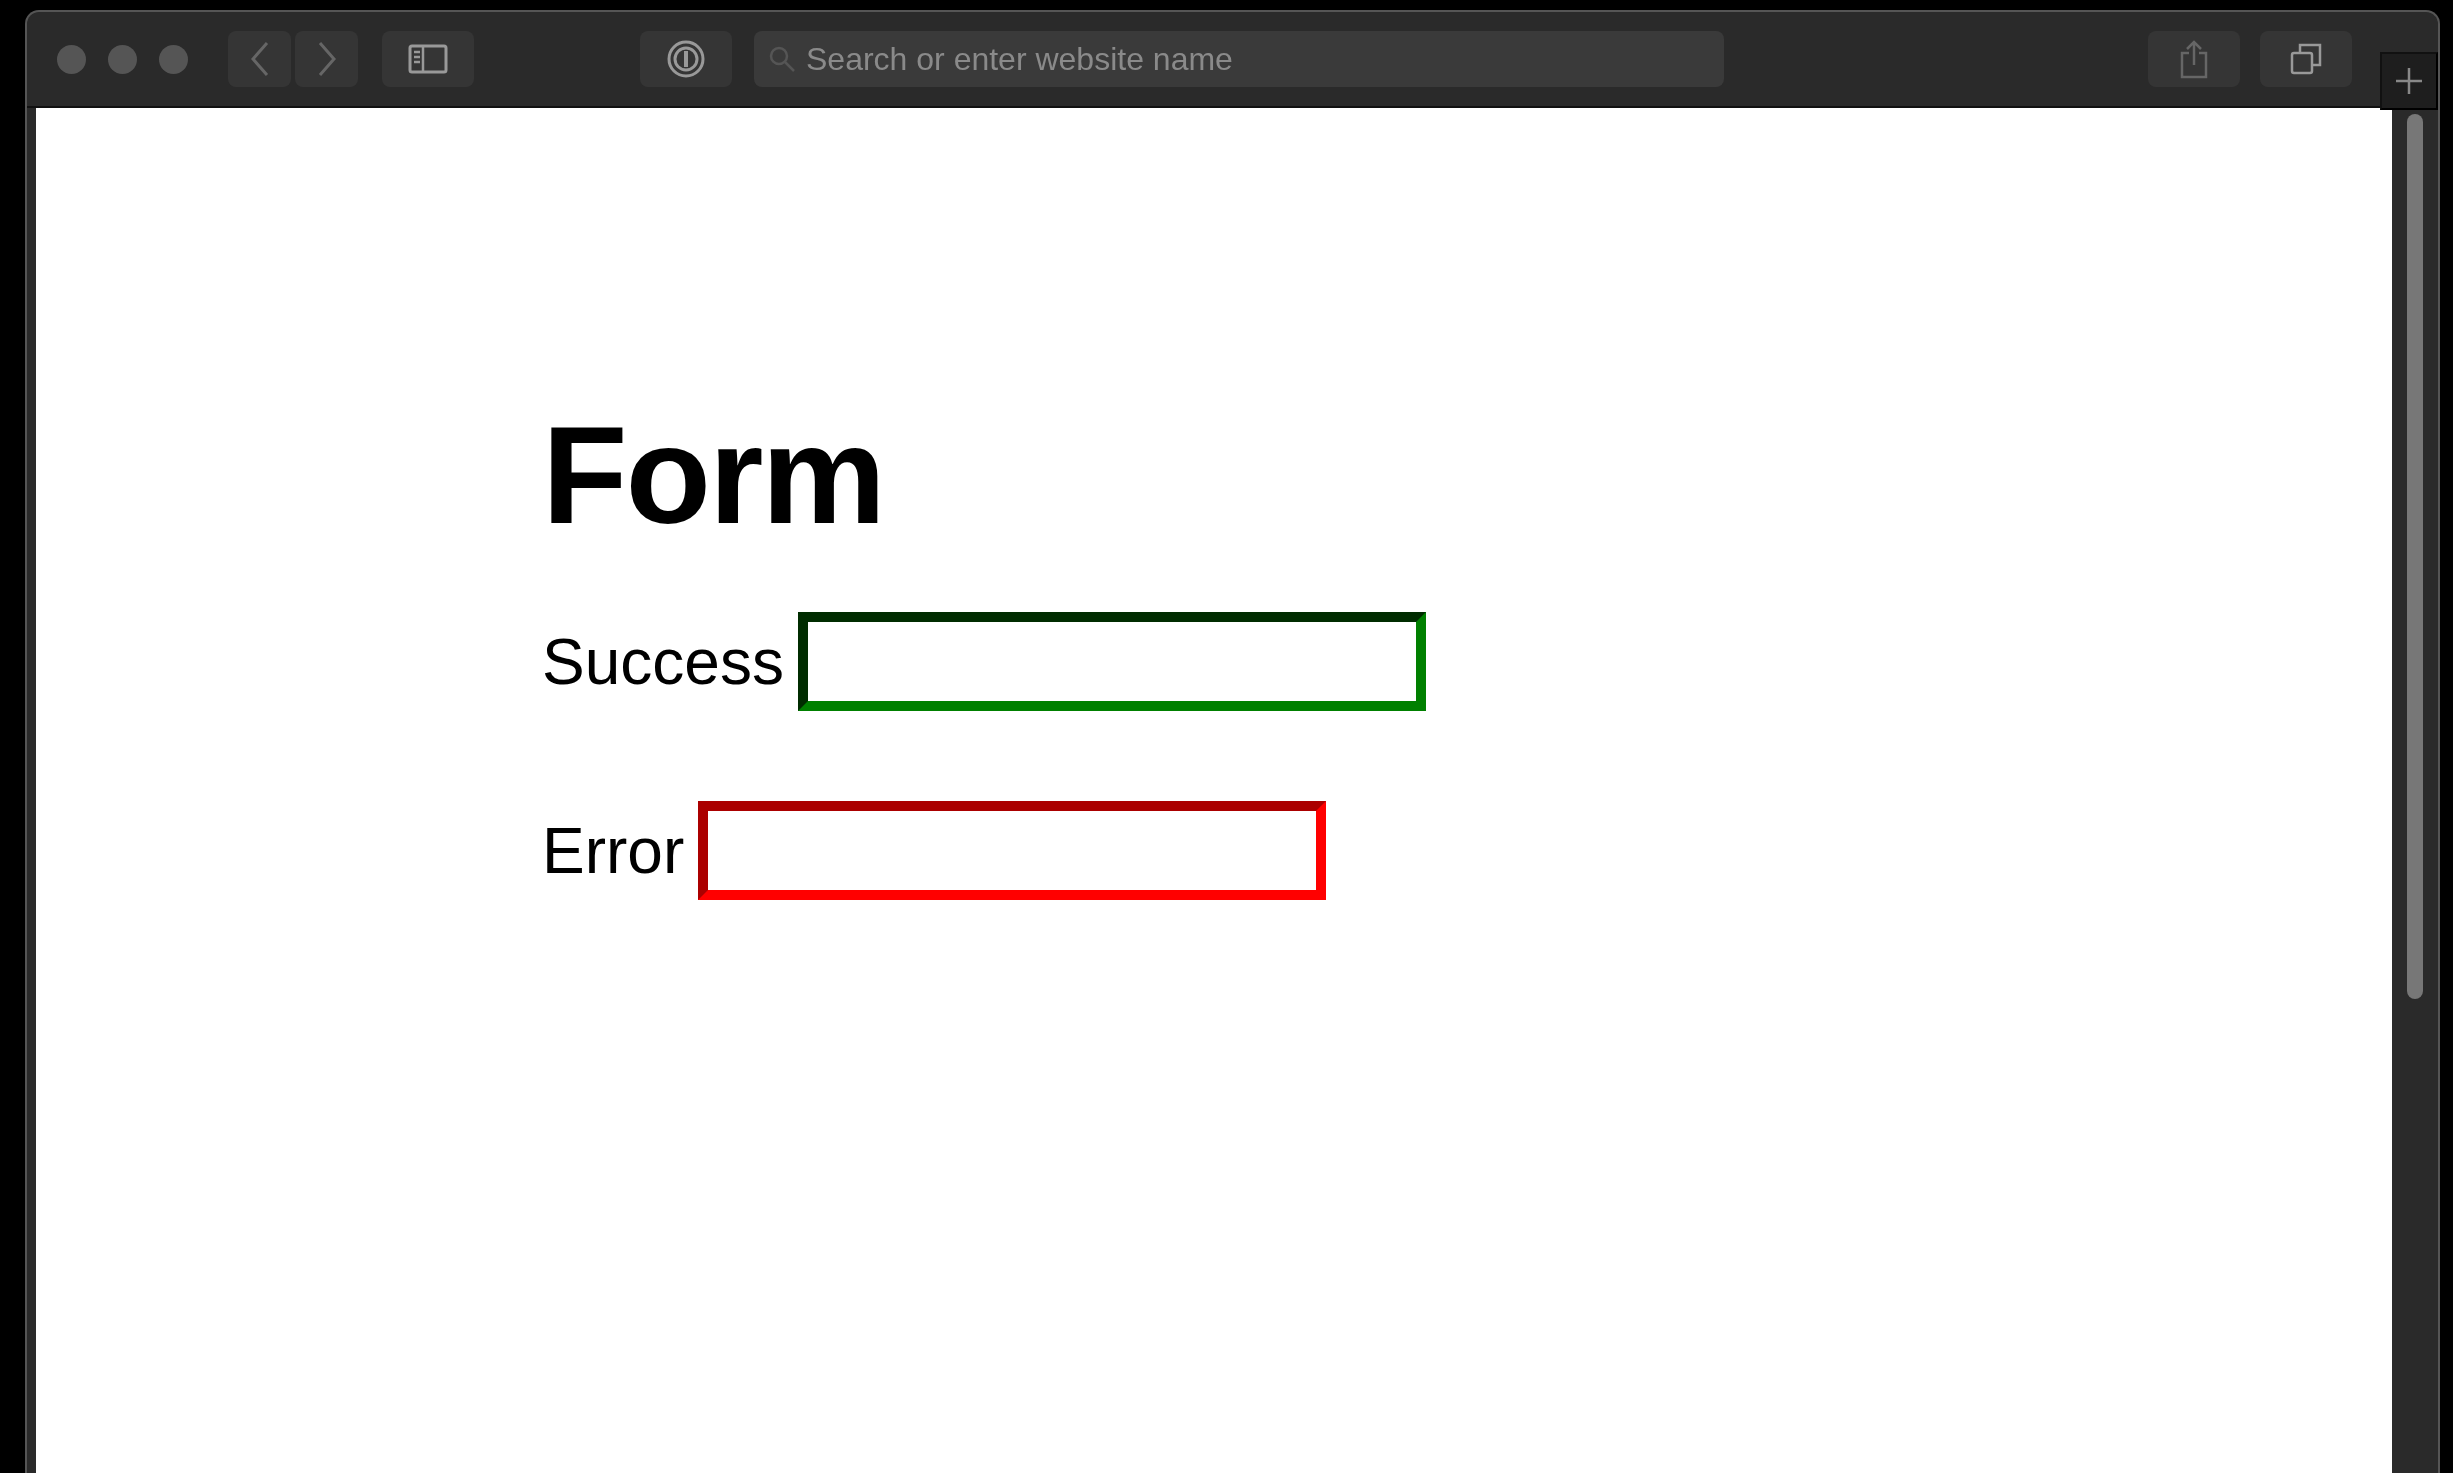 The height and width of the screenshot is (1473, 2453). I want to click on new-tab-button, so click(2409, 81).